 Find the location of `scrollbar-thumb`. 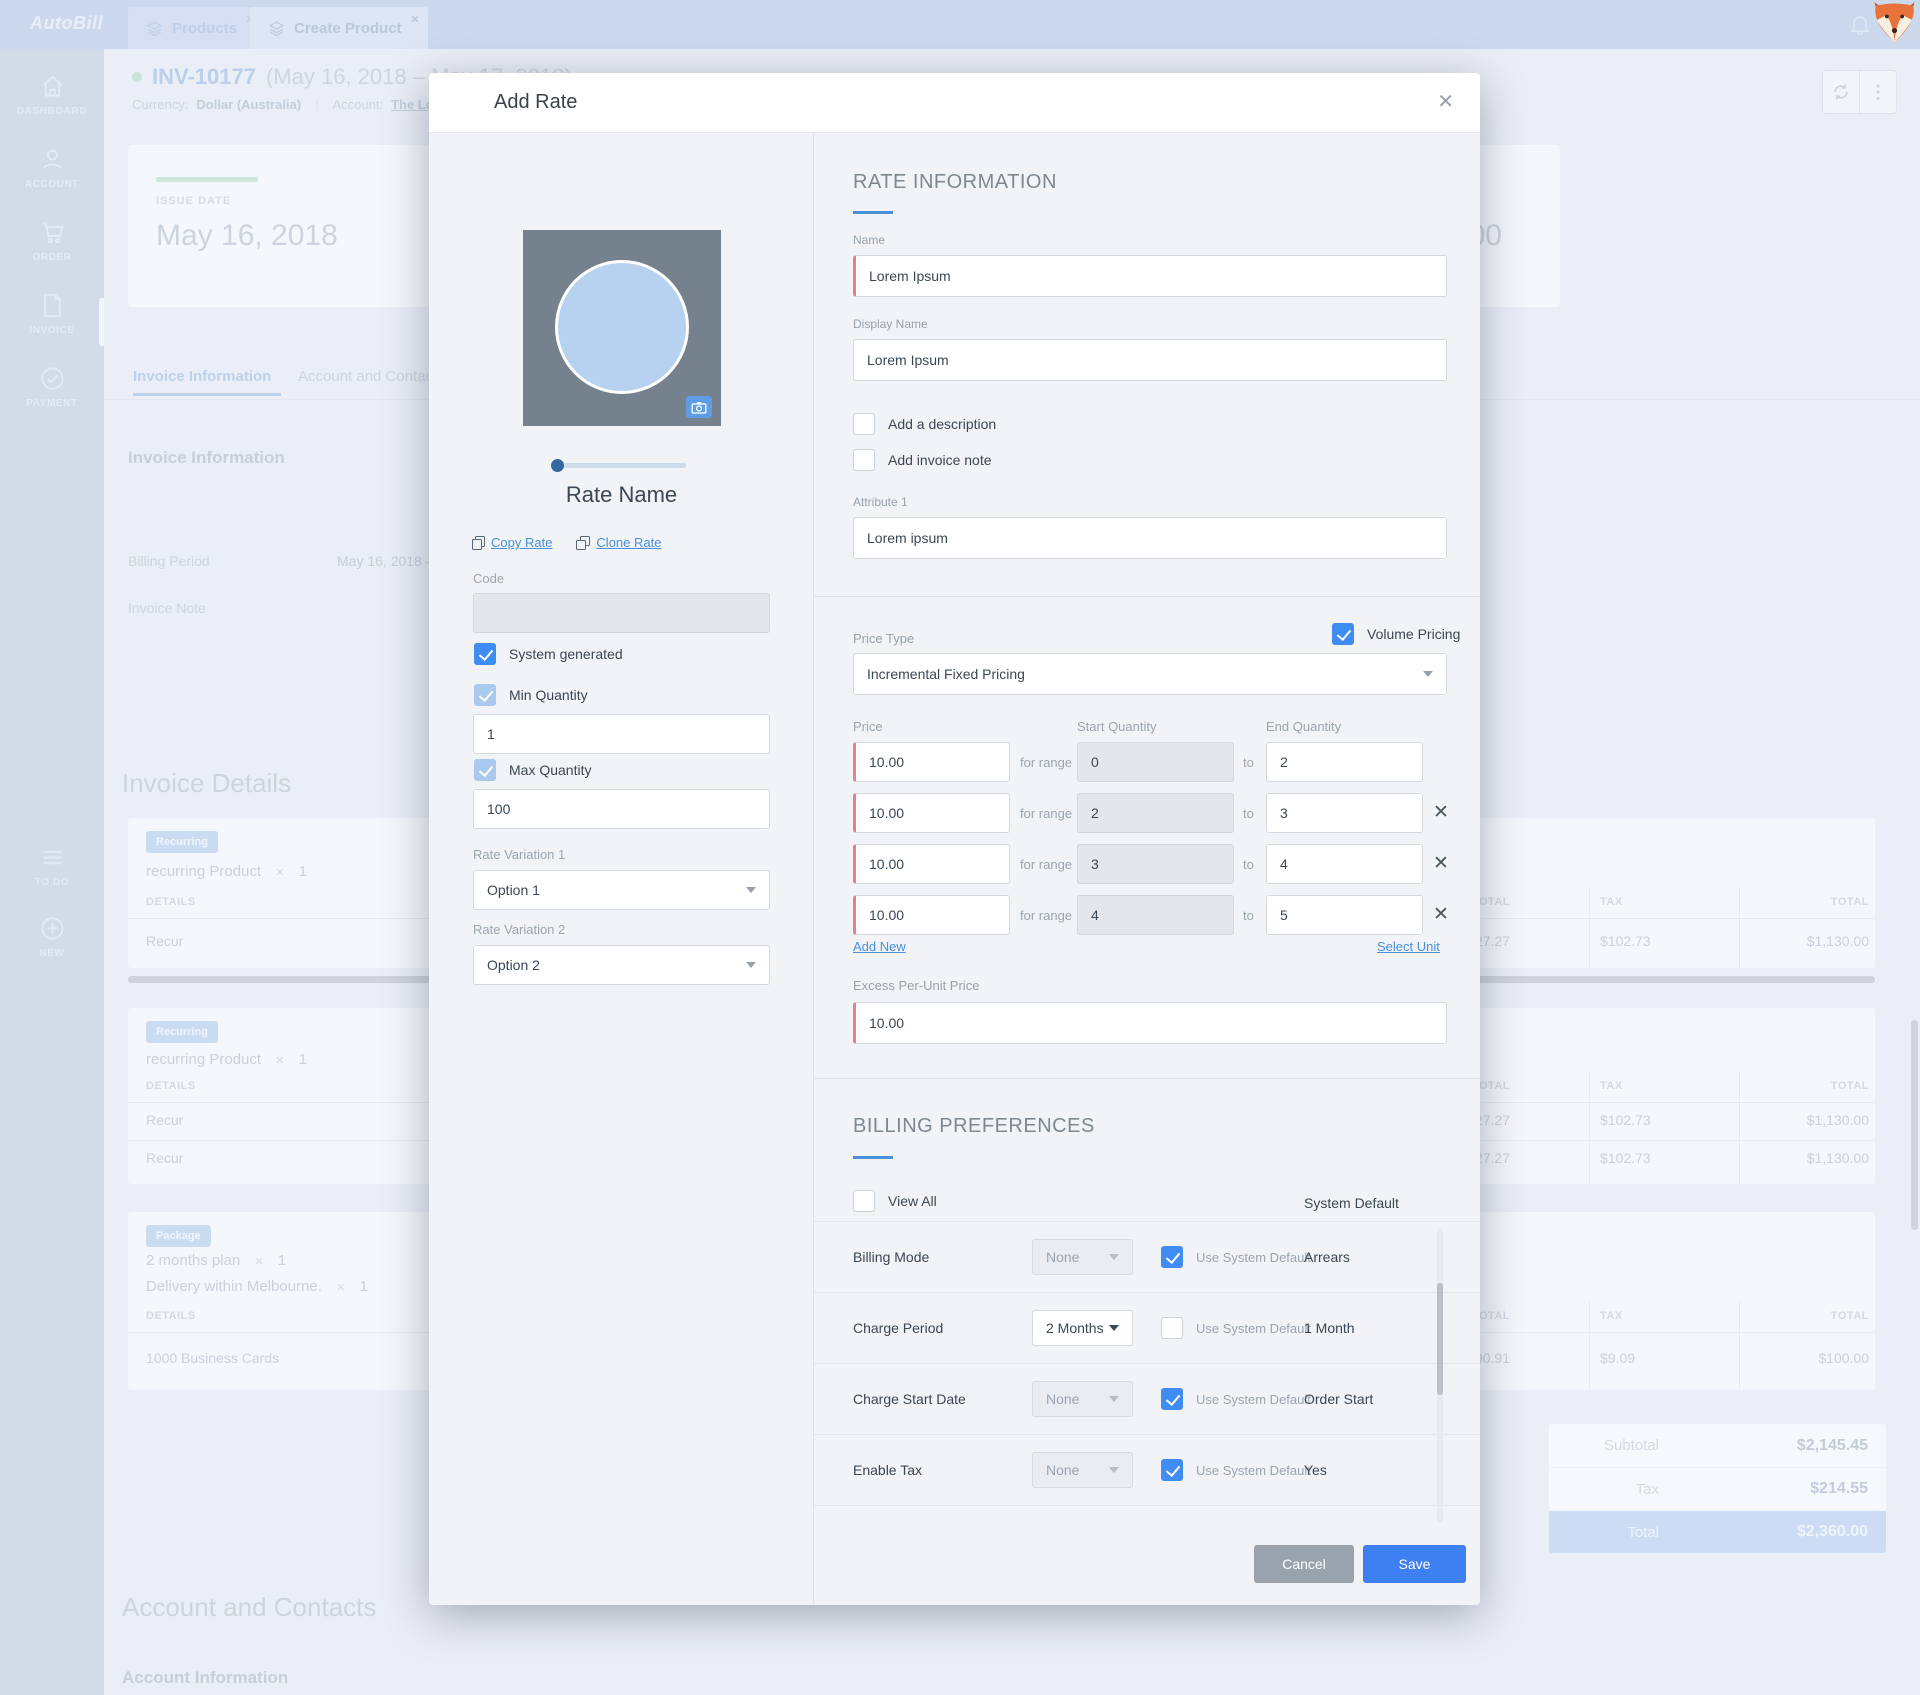

scrollbar-thumb is located at coordinates (1440, 1339).